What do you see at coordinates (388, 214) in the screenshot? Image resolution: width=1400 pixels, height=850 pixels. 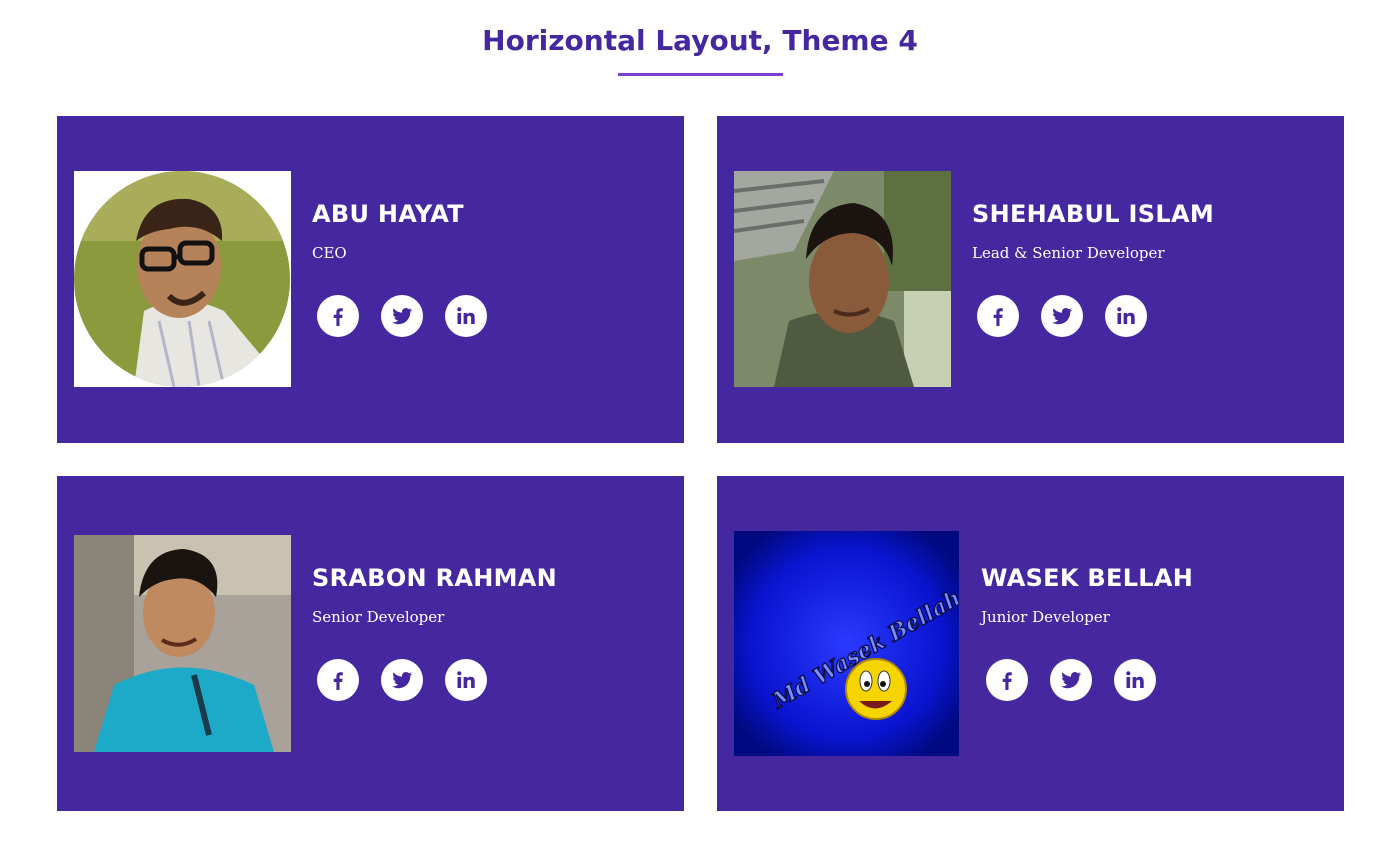 I see `member-name: ABU HAYAT` at bounding box center [388, 214].